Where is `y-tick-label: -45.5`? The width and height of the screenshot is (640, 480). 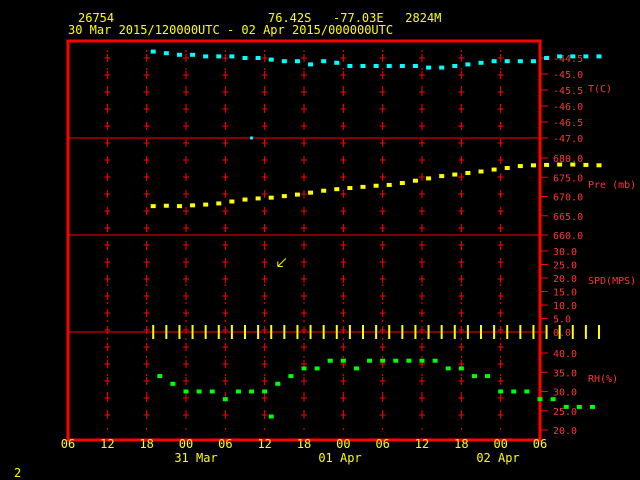
y-tick-label: -45.5 is located at coordinates (568, 91).